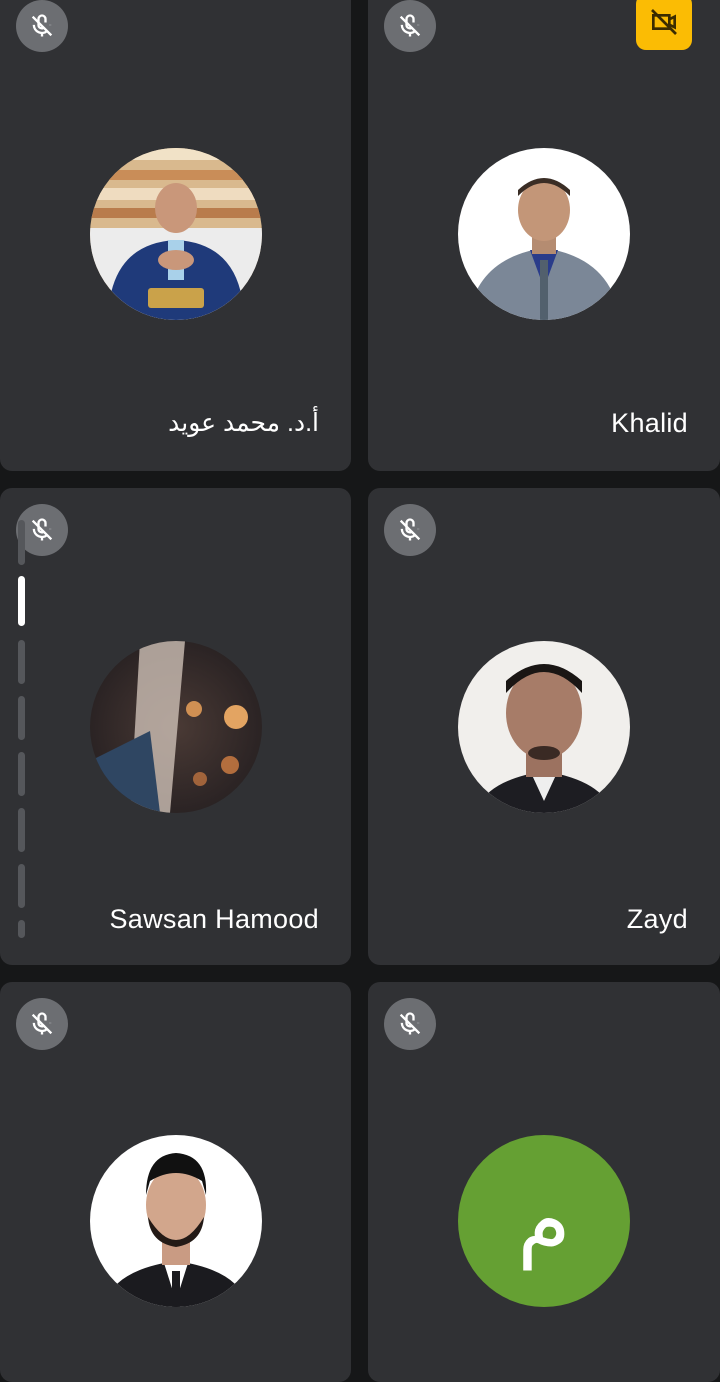 Image resolution: width=720 pixels, height=1382 pixels. I want to click on participant-tile: م, so click(544, 1182).